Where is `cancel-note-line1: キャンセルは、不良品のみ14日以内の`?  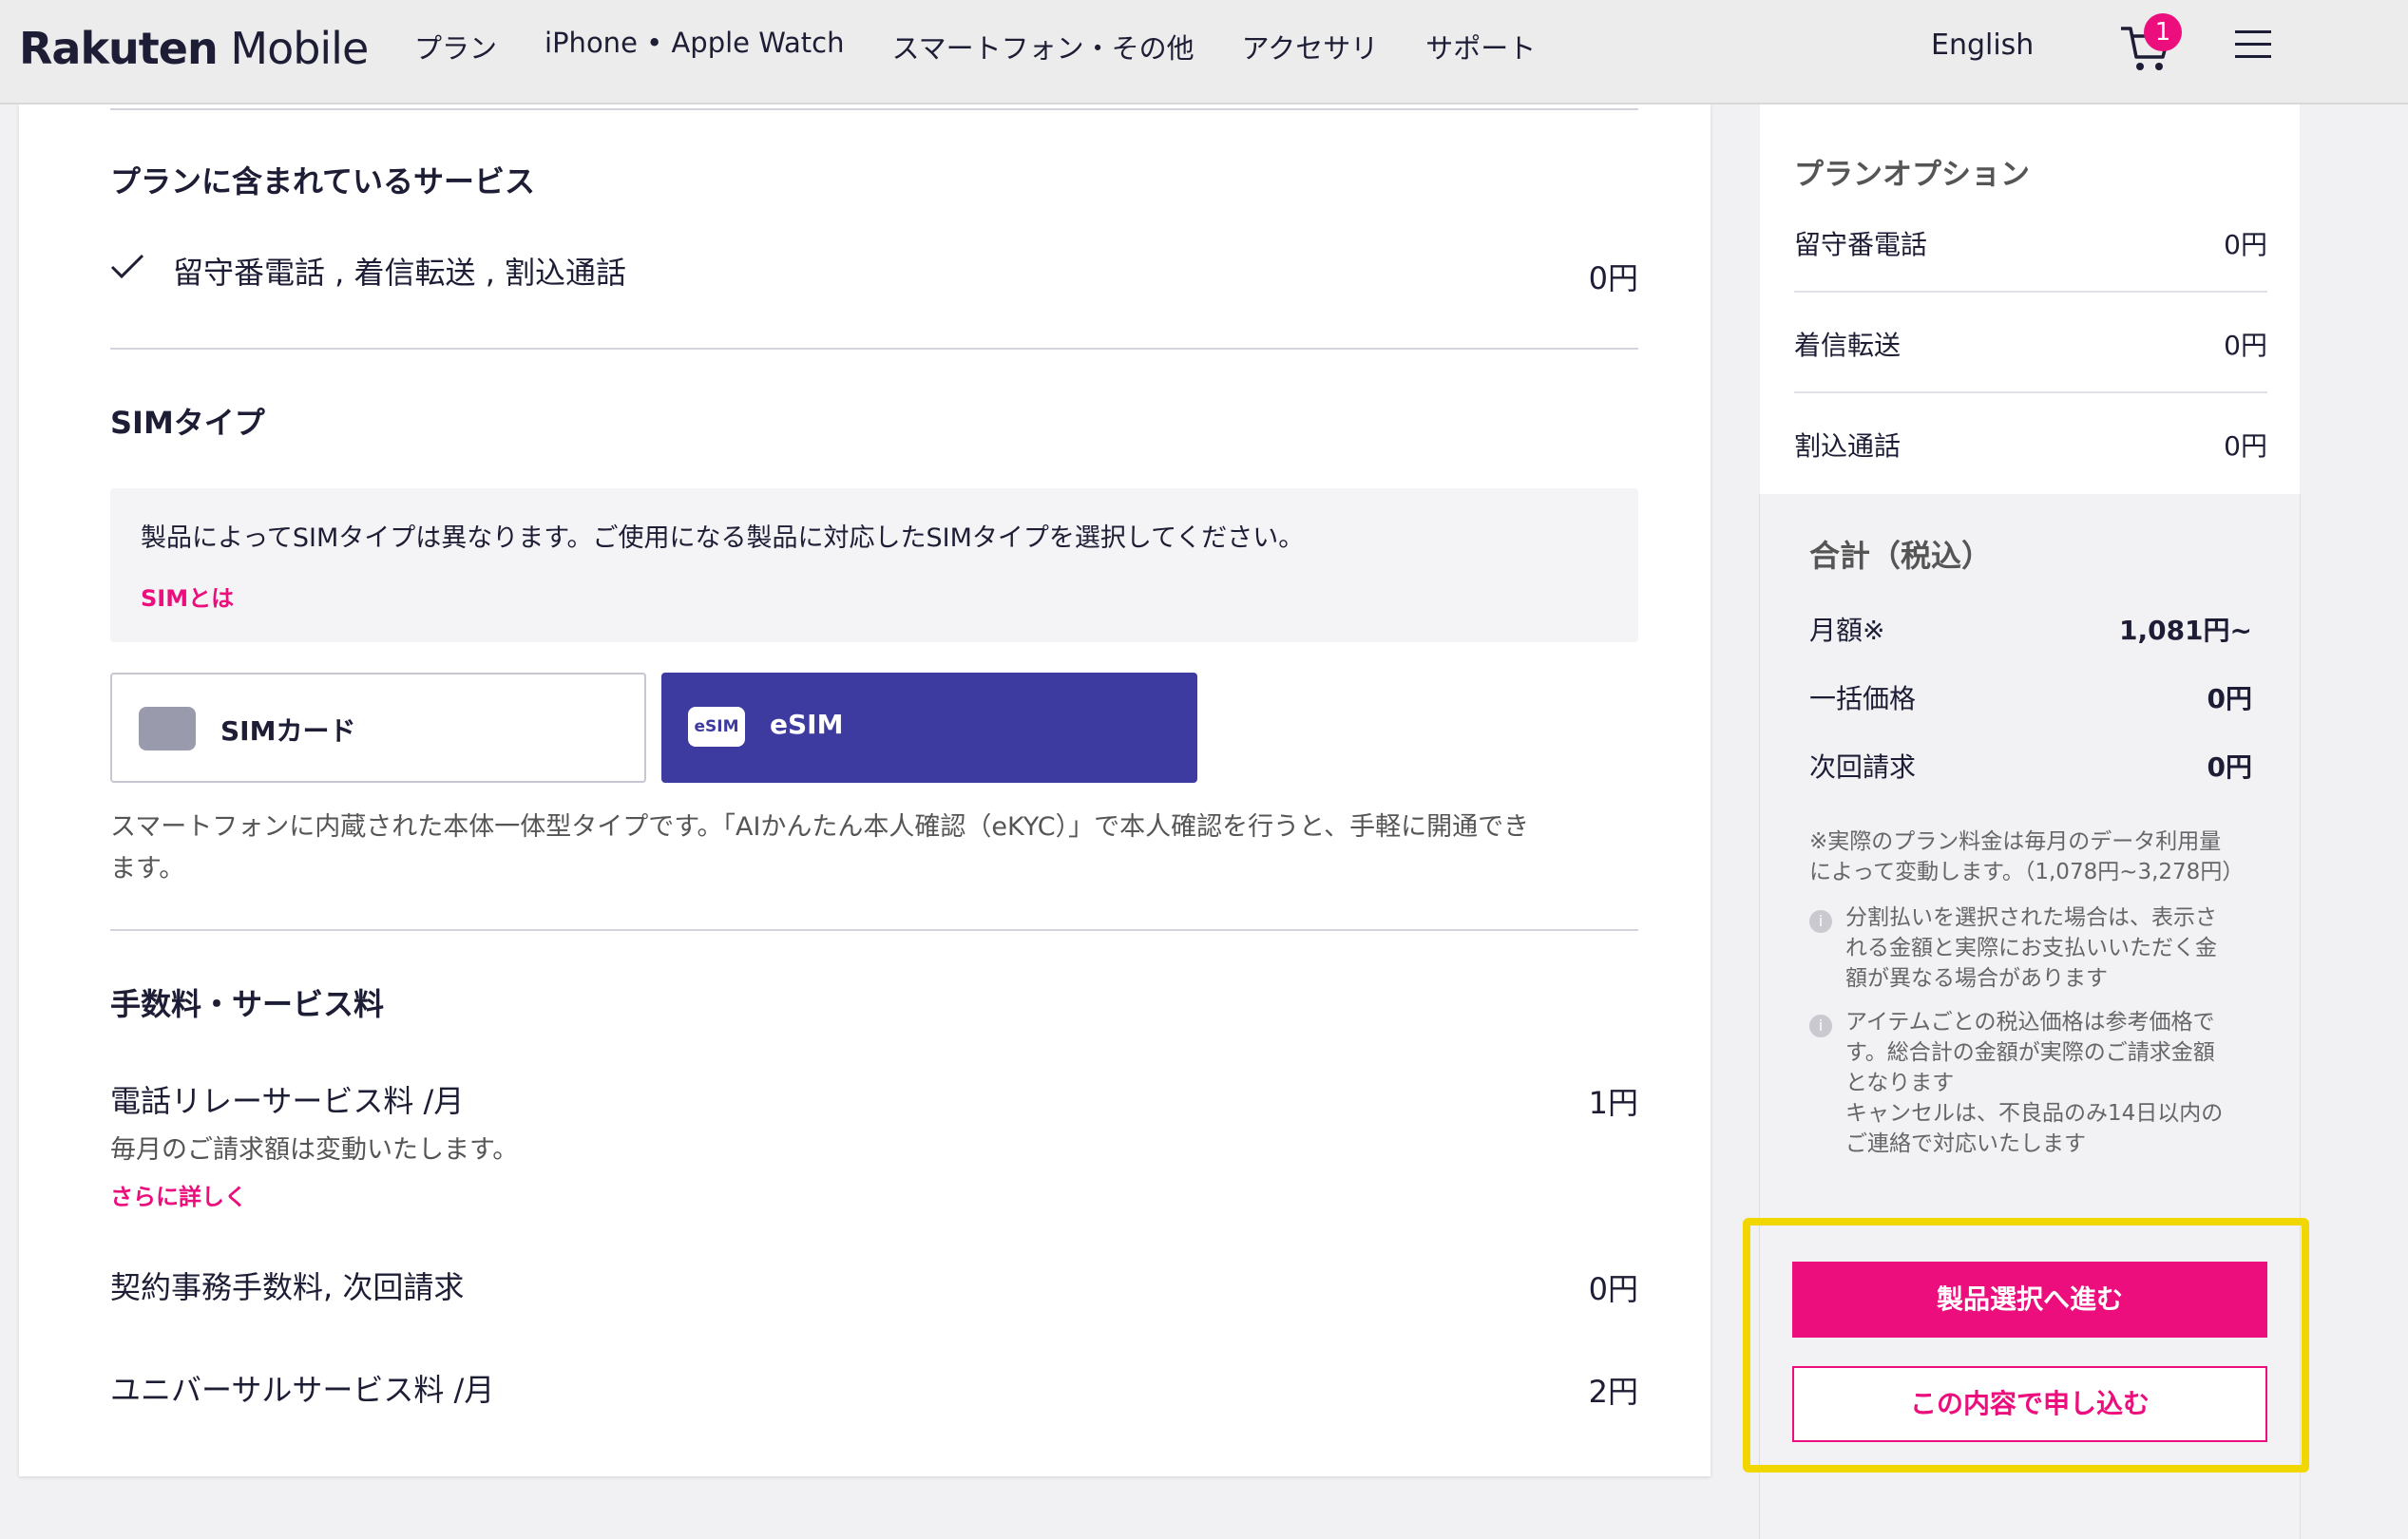
cancel-note-line1: キャンセルは、不良品のみ14日以内の is located at coordinates (2035, 1113).